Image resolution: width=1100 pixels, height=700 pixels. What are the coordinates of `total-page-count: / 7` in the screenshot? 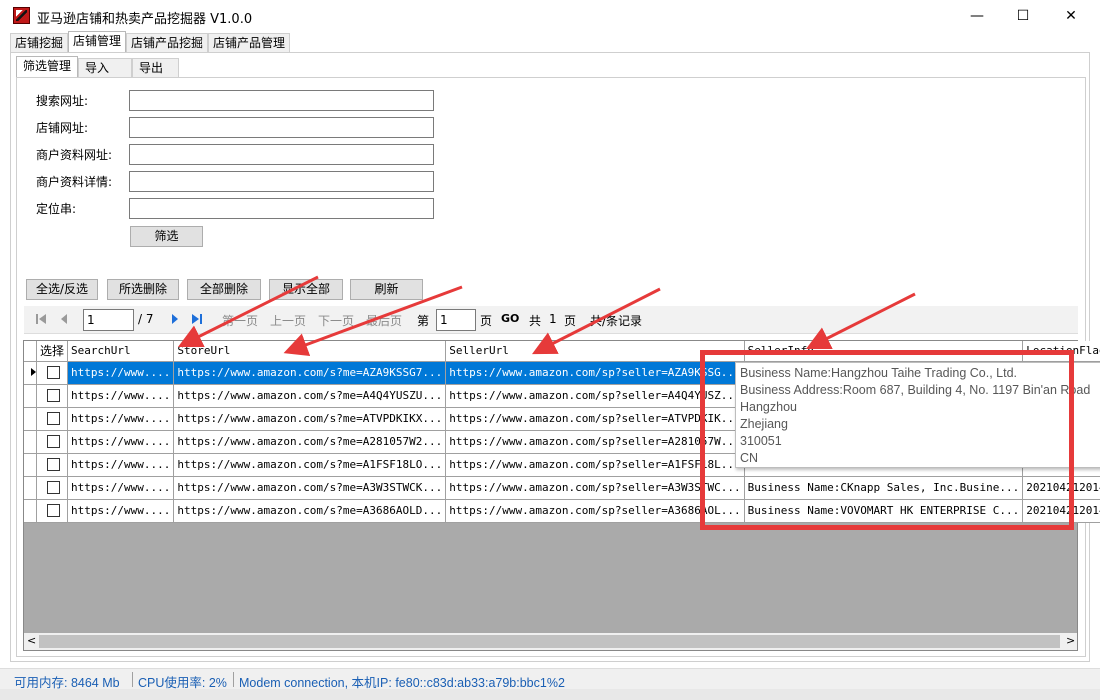 It's located at (146, 319).